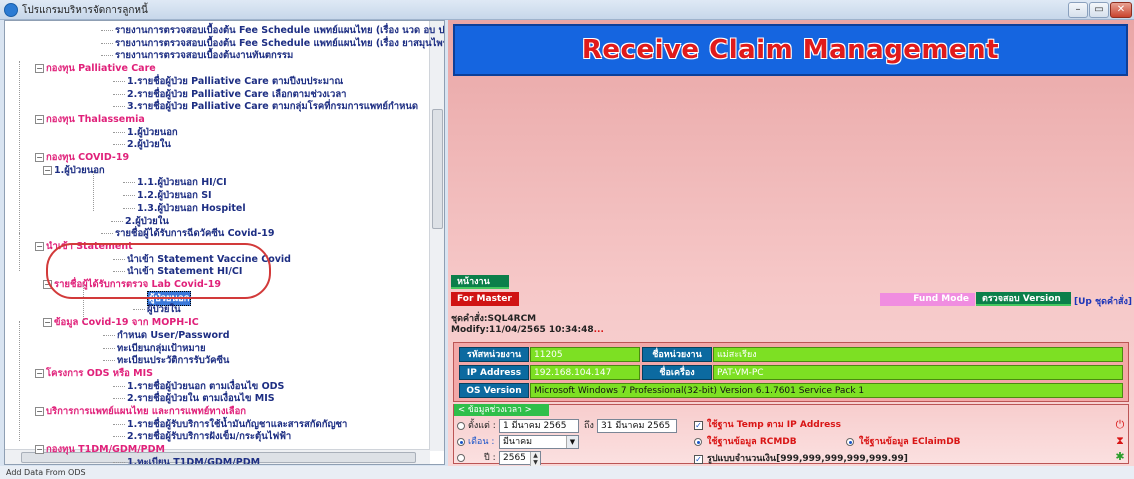 The width and height of the screenshot is (1134, 479). Describe the element at coordinates (677, 354) in the screenshot. I see `unit-name-label: ชื่อหน่วยงาน` at that location.